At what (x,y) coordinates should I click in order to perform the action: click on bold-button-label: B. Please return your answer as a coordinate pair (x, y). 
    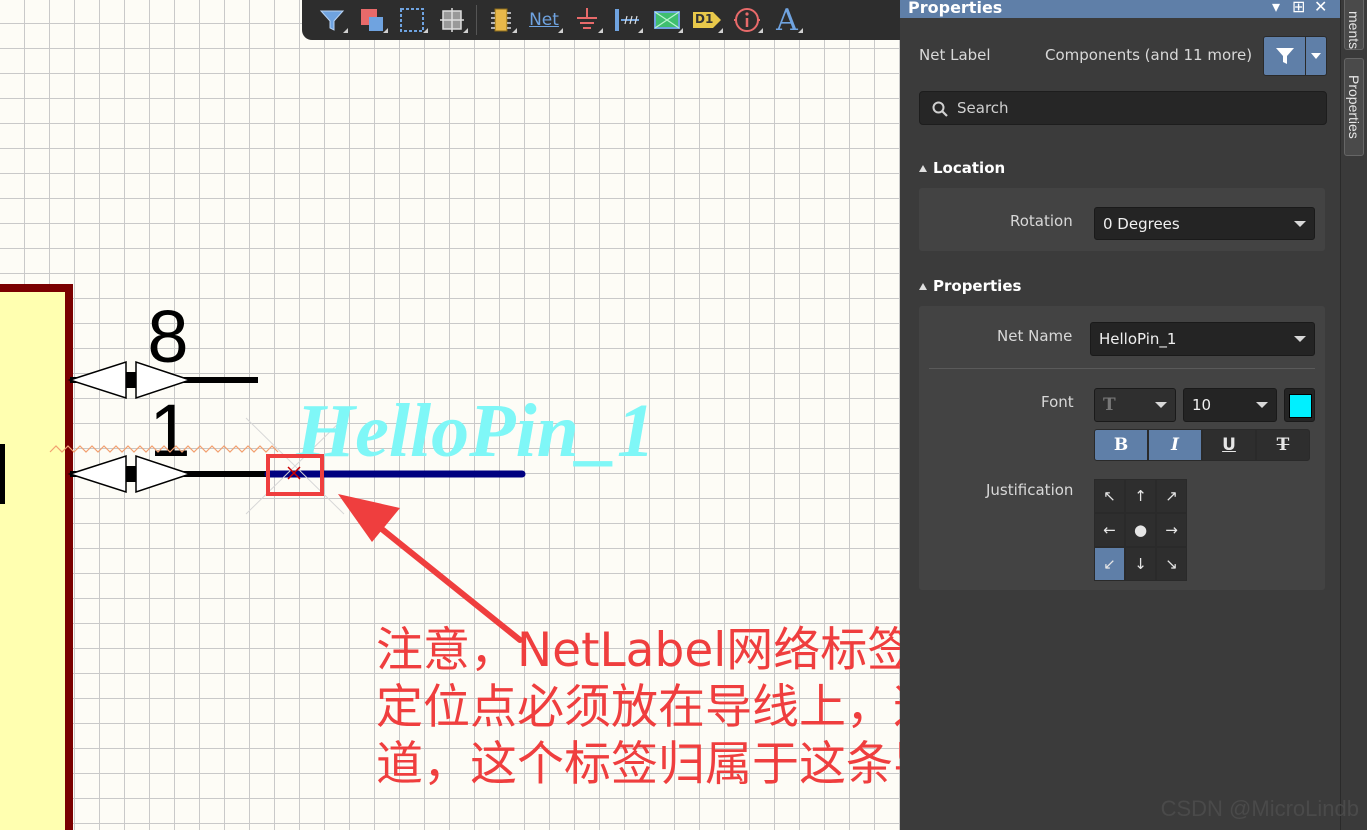
    Looking at the image, I should click on (1121, 445).